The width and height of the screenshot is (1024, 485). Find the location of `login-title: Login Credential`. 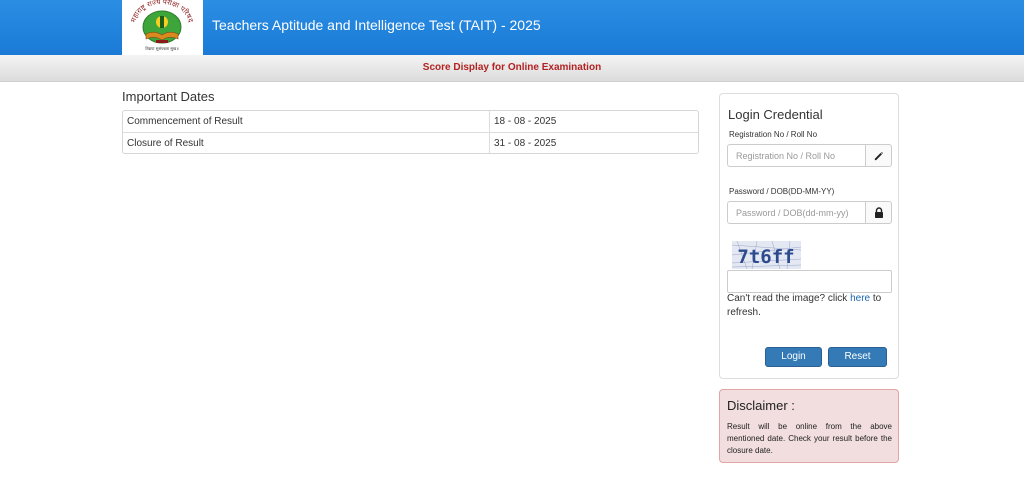

login-title: Login Credential is located at coordinates (775, 114).